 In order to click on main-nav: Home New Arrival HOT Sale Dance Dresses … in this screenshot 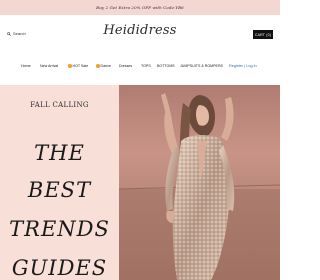, I will do `click(140, 66)`.